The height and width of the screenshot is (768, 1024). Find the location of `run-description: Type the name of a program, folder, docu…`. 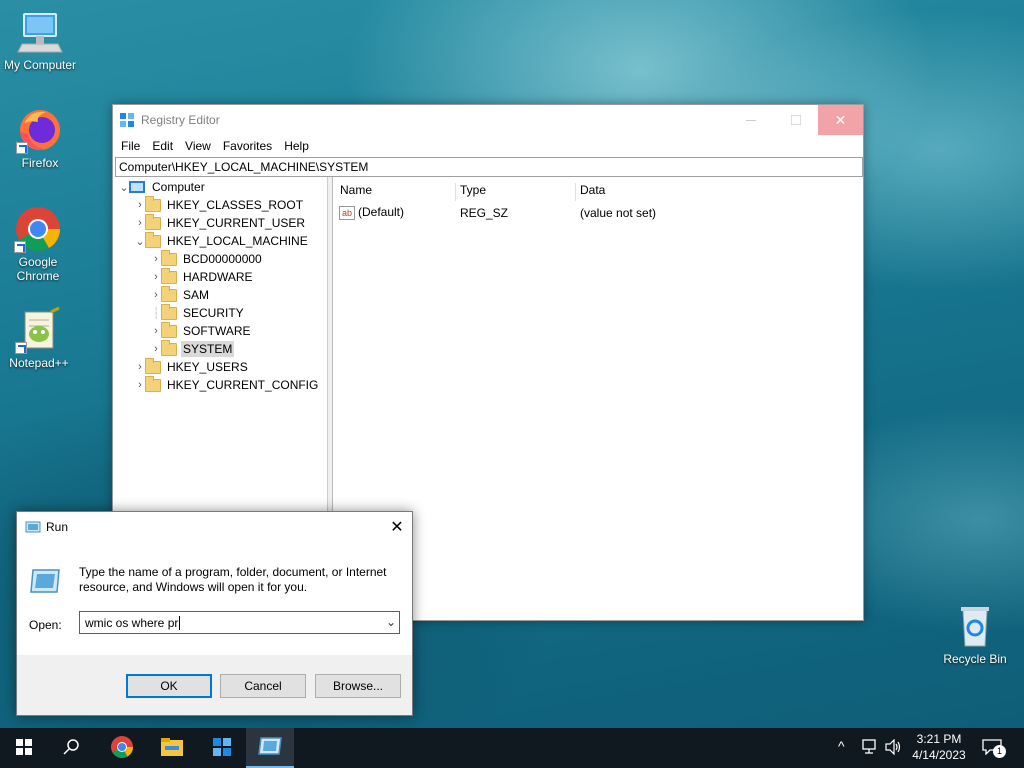

run-description: Type the name of a program, folder, docu… is located at coordinates (233, 579).